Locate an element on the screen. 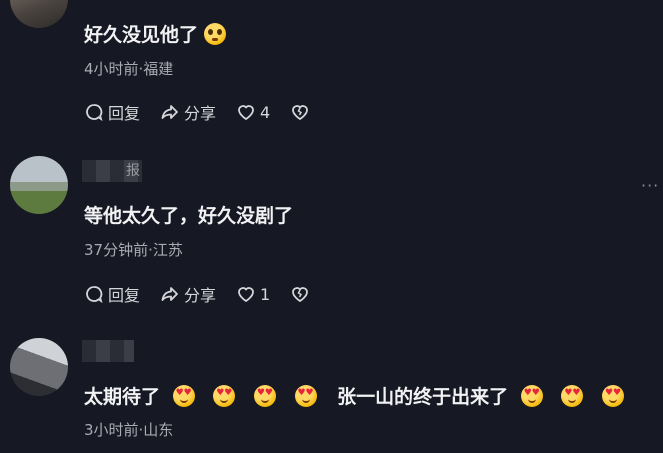 The image size is (663, 453). comment-text: 等他太久了，好久没剧了 is located at coordinates (189, 216).